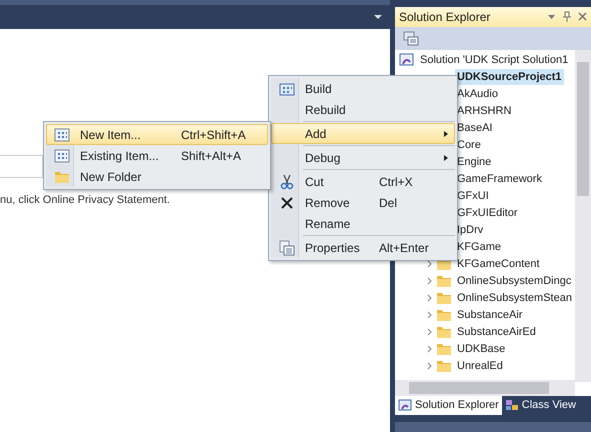  I want to click on panel-tab: Class View, so click(540, 405).